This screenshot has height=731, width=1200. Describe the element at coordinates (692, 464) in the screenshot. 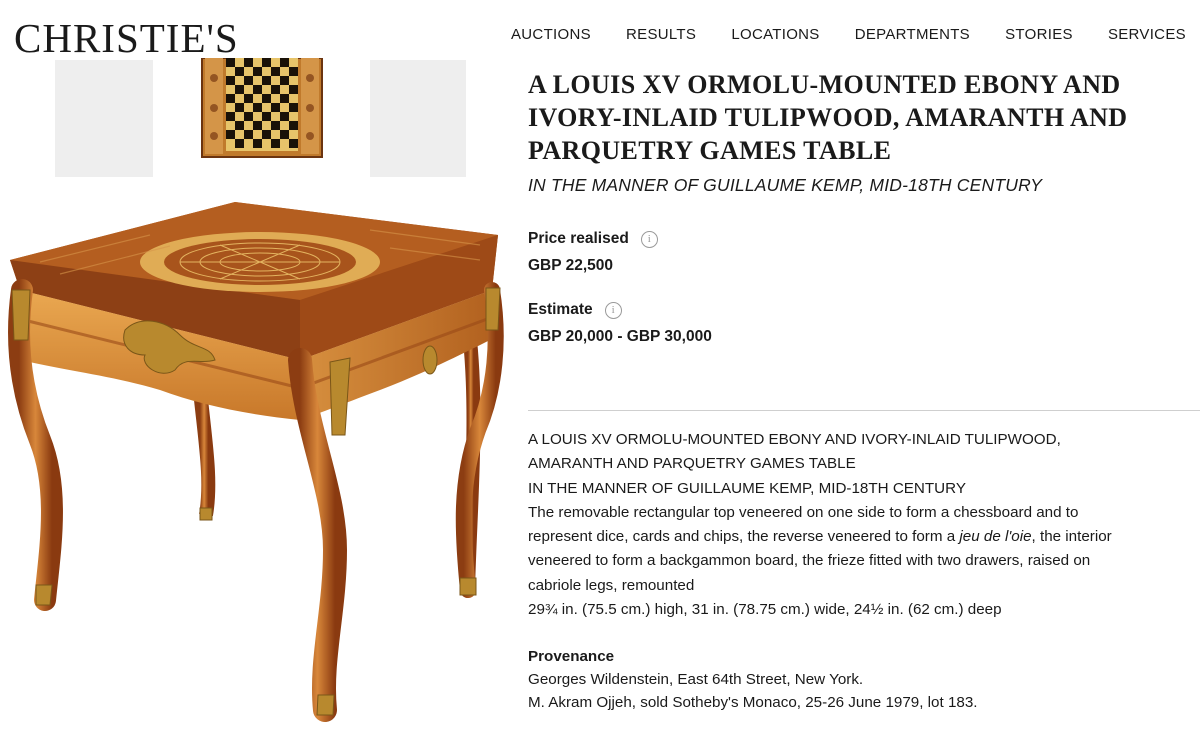

I see `description-line: AMARANTH AND PARQUETRY GAMES TABLE` at that location.